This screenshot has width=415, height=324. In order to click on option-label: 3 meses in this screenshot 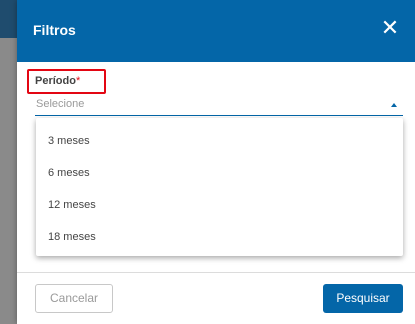, I will do `click(69, 141)`.